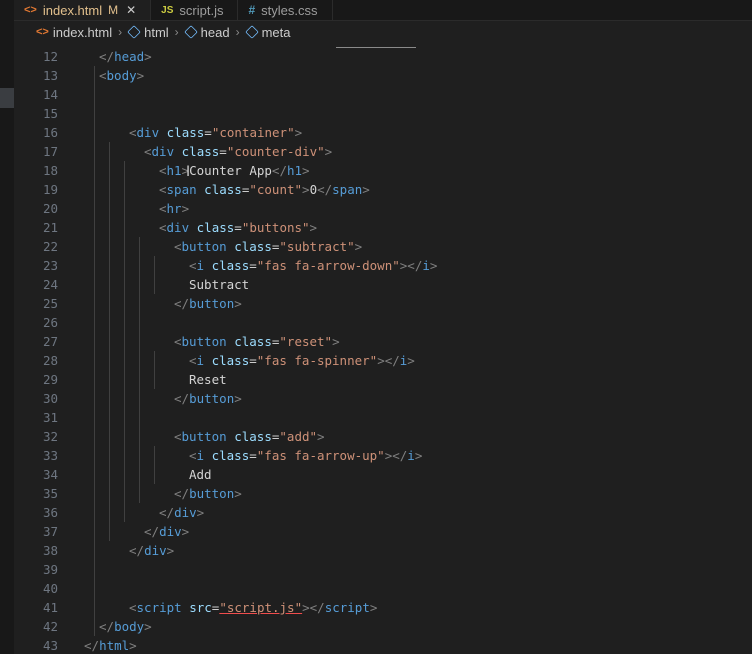  Describe the element at coordinates (50, 132) in the screenshot. I see `line-number: 16` at that location.